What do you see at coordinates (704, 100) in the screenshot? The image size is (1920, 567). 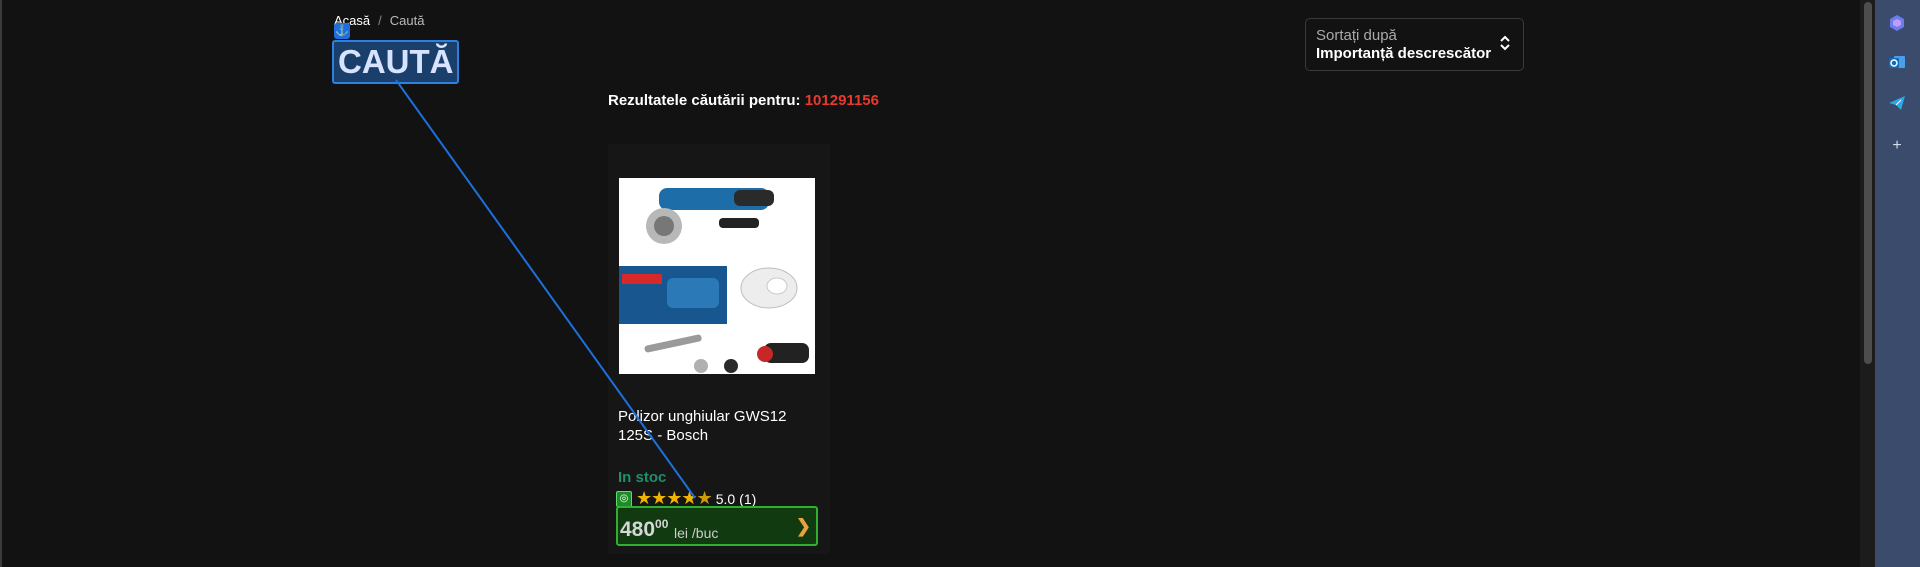 I see `results-prefix: Rezultatele căutării pentru:` at bounding box center [704, 100].